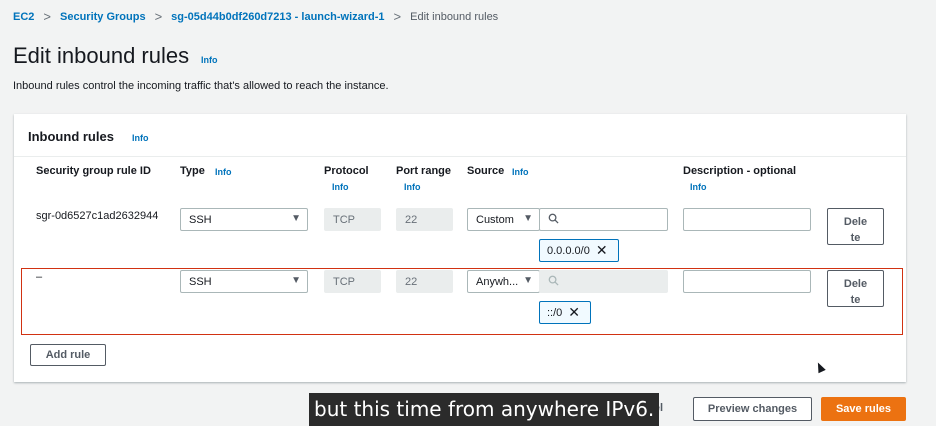 Image resolution: width=936 pixels, height=426 pixels. I want to click on title-info-link: Info, so click(209, 60).